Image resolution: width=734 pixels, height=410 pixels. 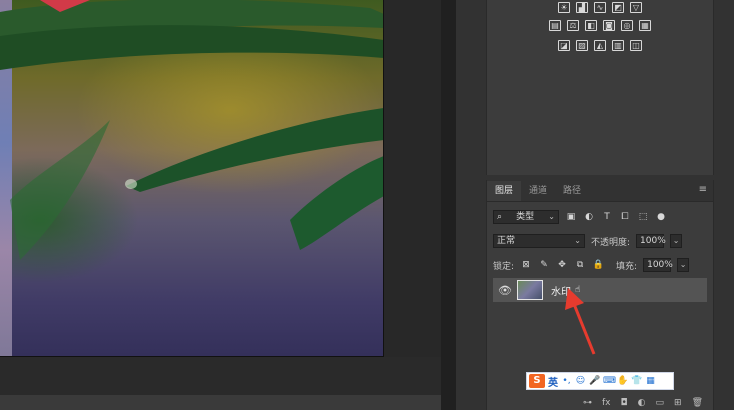 What do you see at coordinates (504, 191) in the screenshot?
I see `tab-layers: 图层` at bounding box center [504, 191].